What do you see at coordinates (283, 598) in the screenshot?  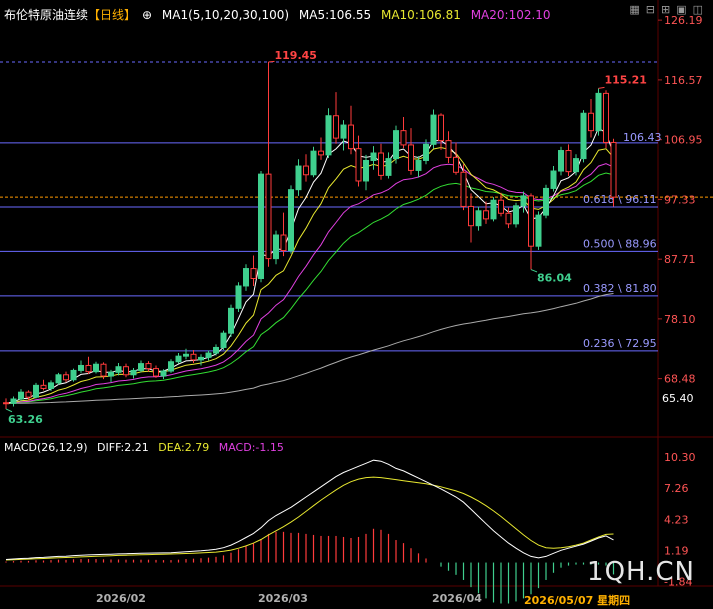 I see `x-label-mar: 2026/03` at bounding box center [283, 598].